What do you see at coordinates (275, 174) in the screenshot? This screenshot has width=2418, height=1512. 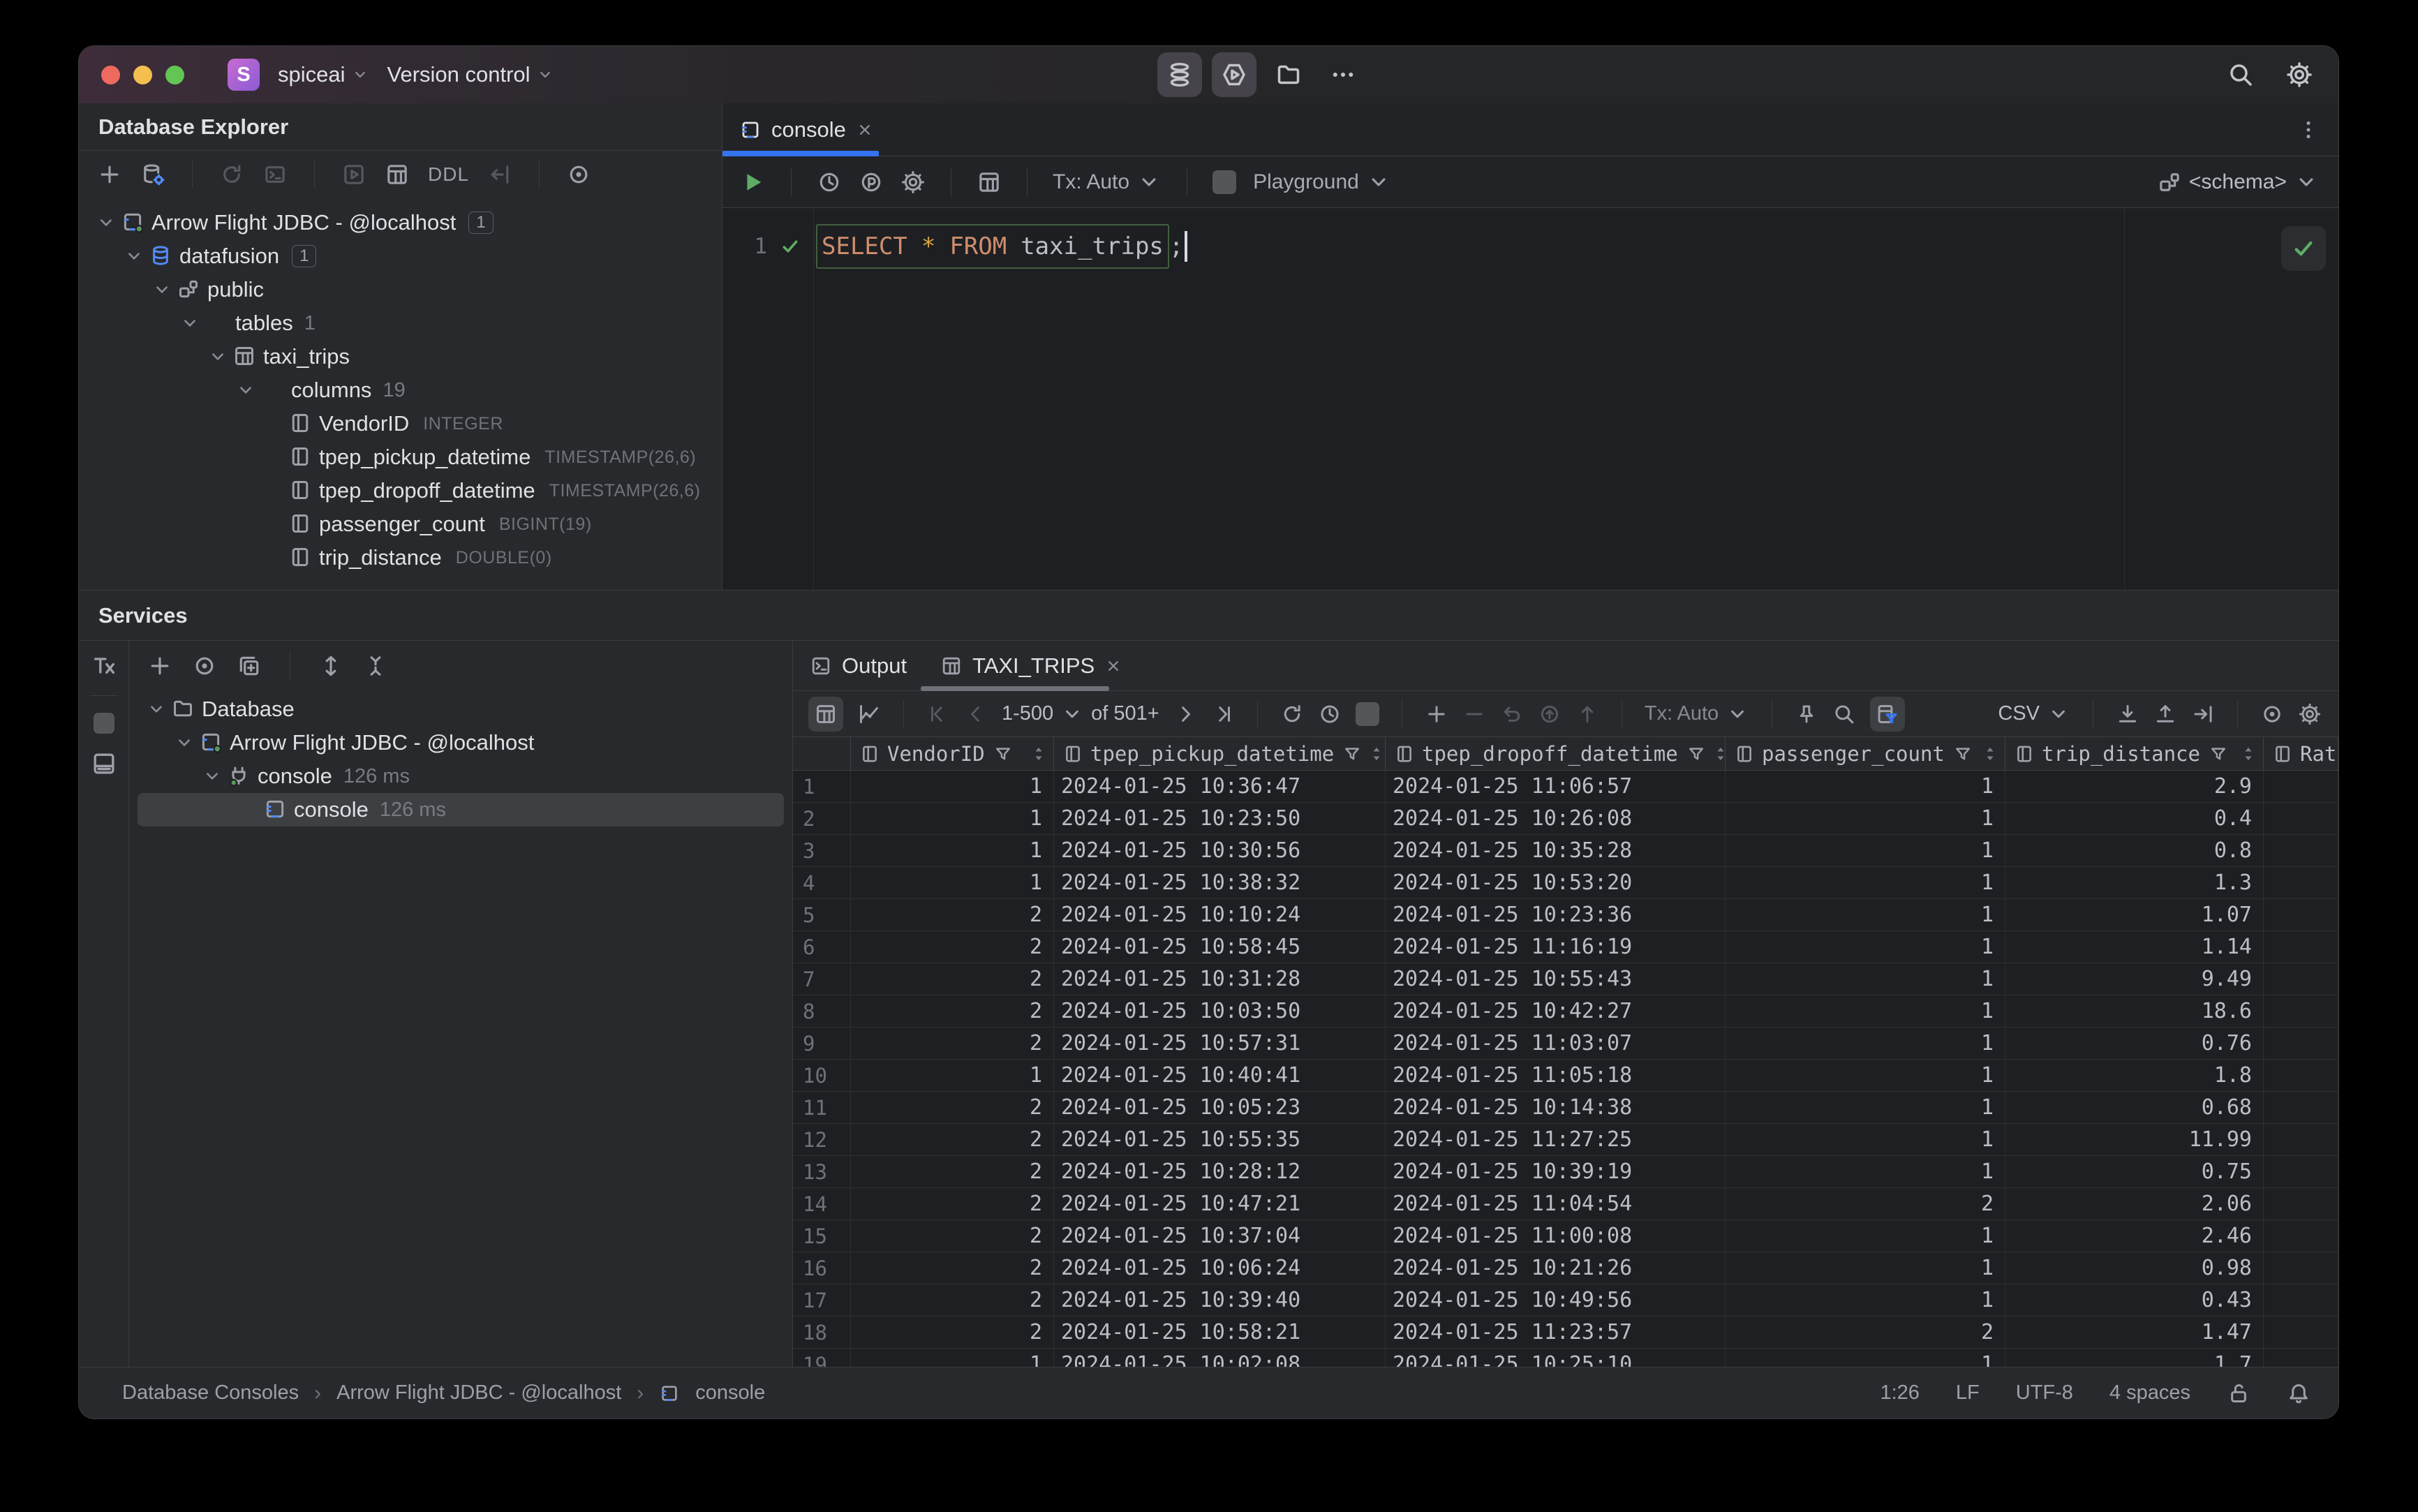 I see `jump-to-console-icon` at bounding box center [275, 174].